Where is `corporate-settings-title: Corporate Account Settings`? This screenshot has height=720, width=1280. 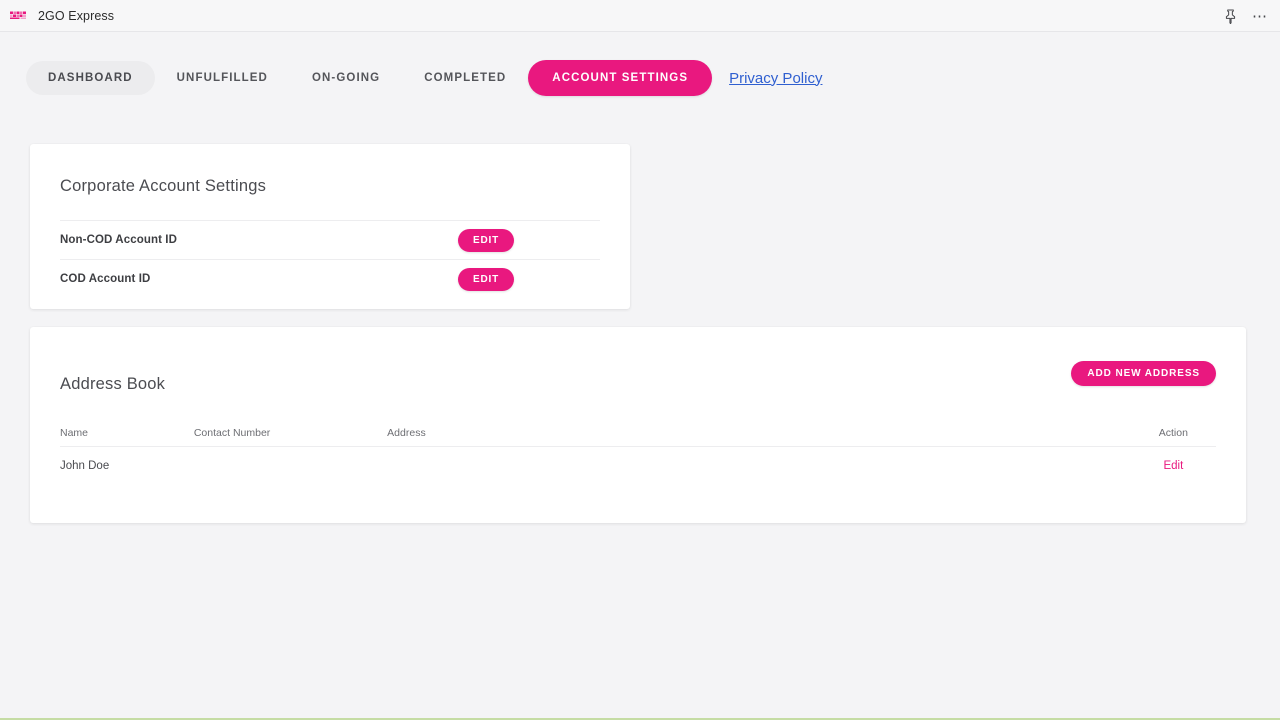 corporate-settings-title: Corporate Account Settings is located at coordinates (163, 186).